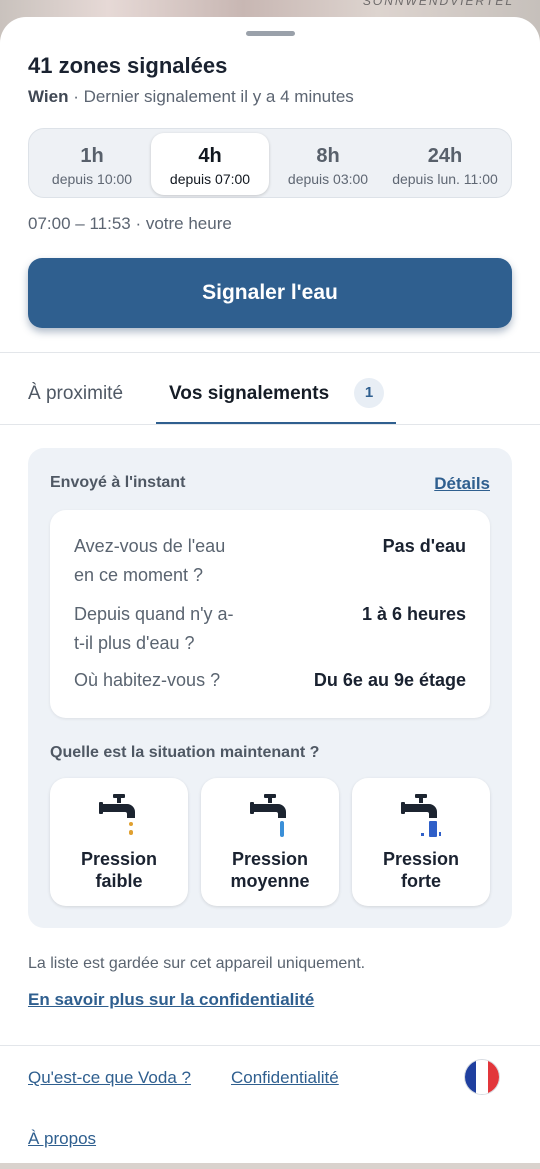  Describe the element at coordinates (62, 1139) in the screenshot. I see `footer-about-link: À propos` at that location.